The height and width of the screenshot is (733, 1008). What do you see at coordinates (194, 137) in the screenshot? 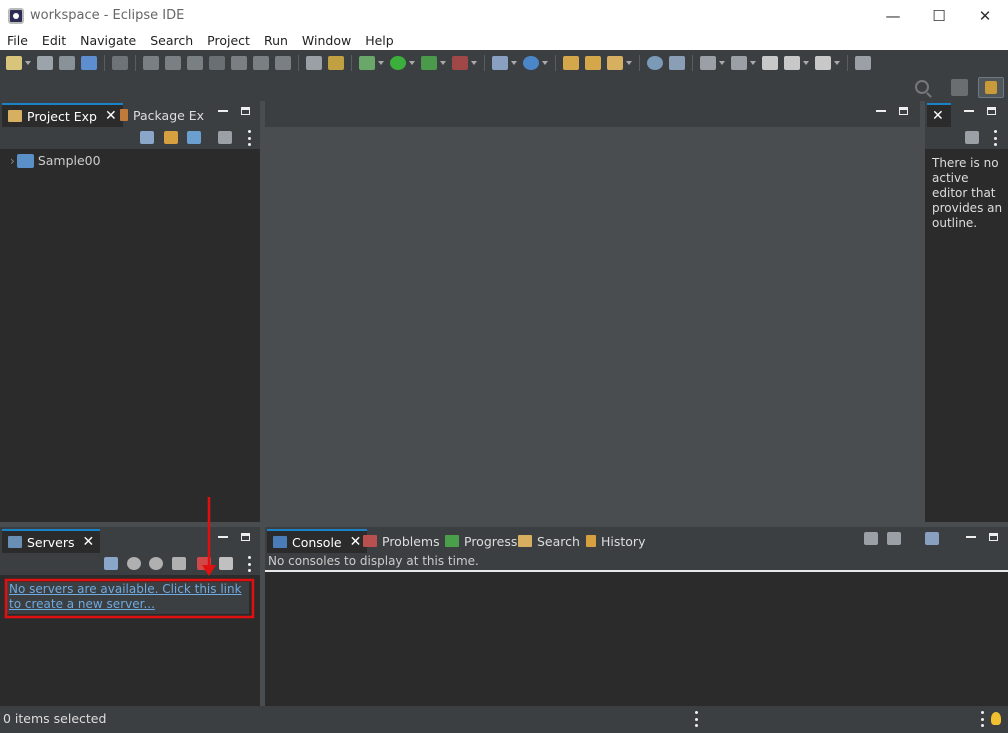
I see `filter-icon` at bounding box center [194, 137].